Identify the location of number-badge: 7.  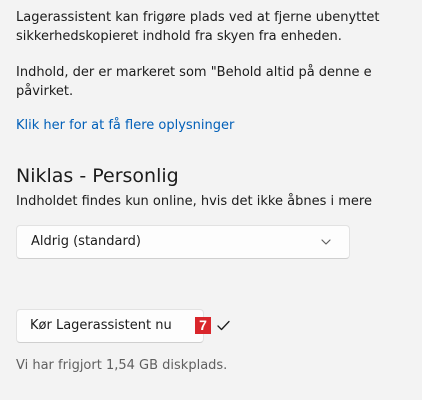
(203, 325).